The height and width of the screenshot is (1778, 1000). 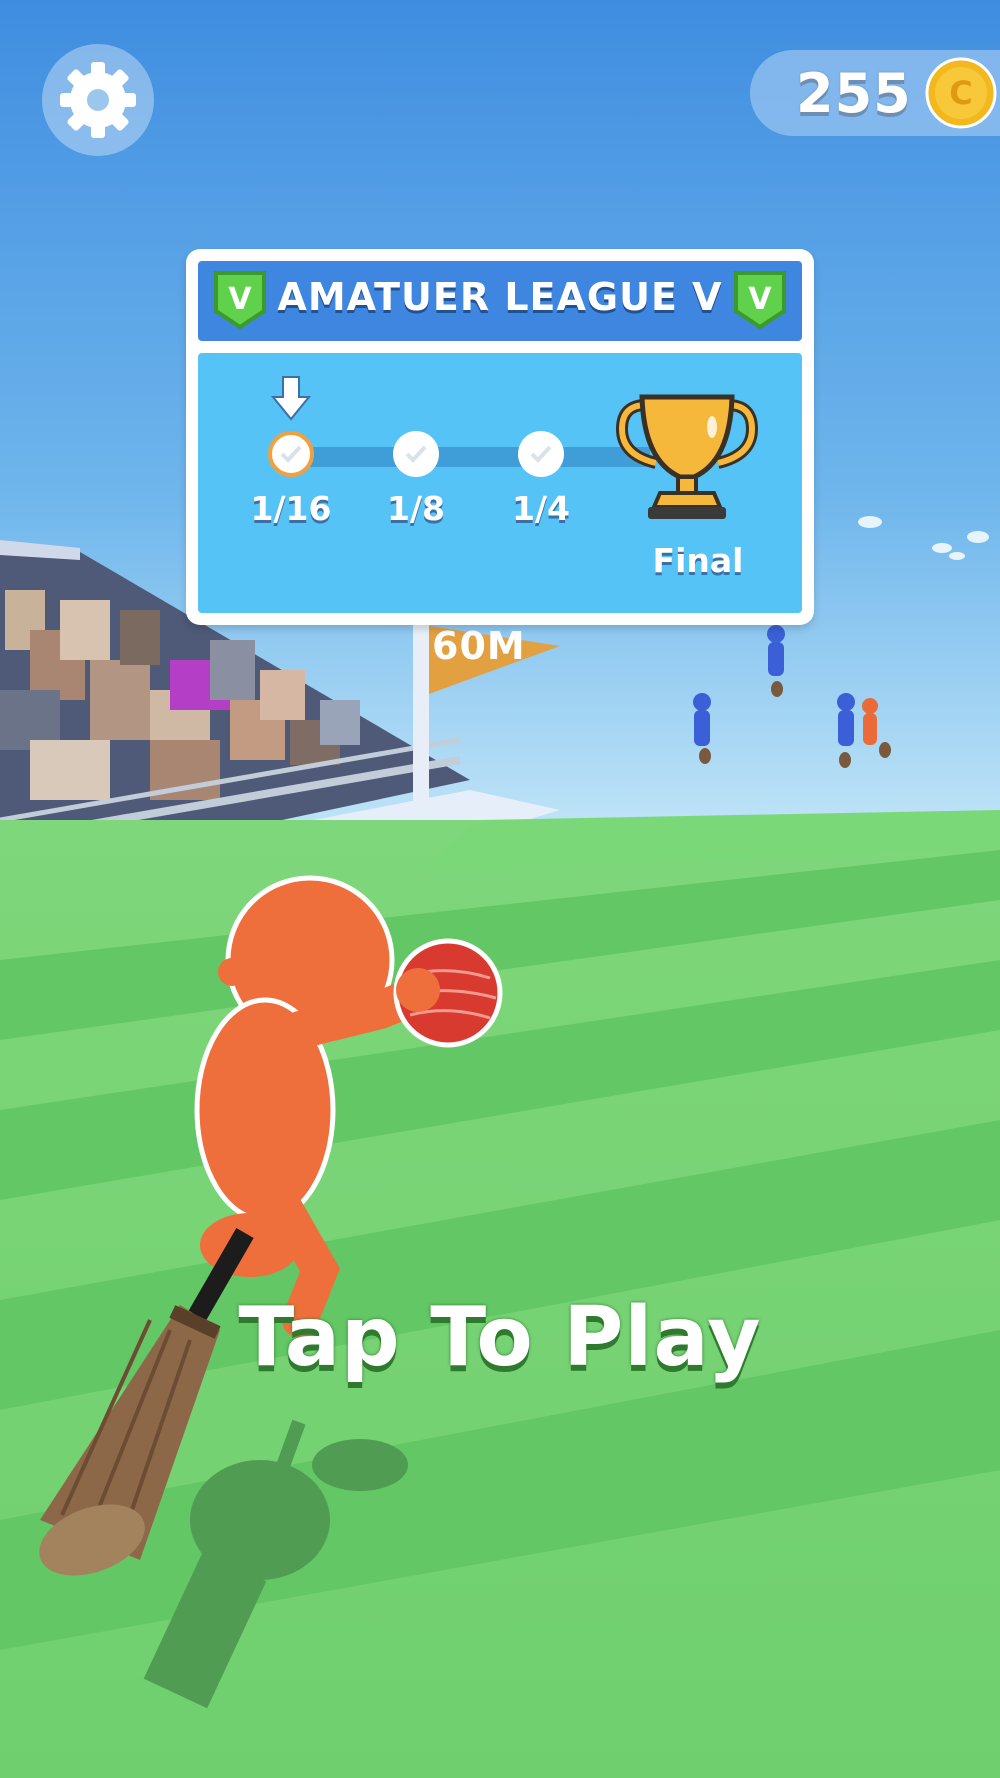 I want to click on coin-symbol: C, so click(x=960, y=93).